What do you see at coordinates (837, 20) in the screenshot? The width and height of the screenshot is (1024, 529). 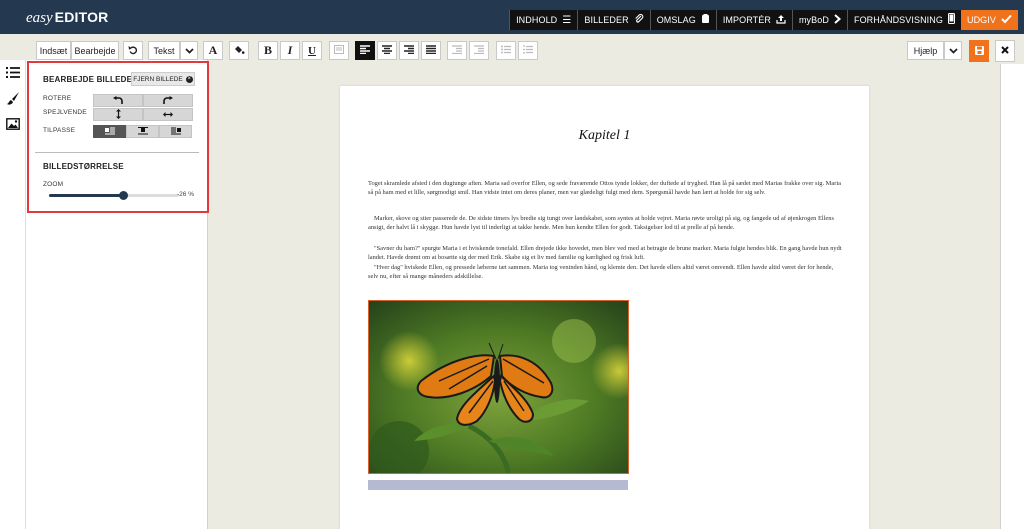 I see `chevron-right-icon` at bounding box center [837, 20].